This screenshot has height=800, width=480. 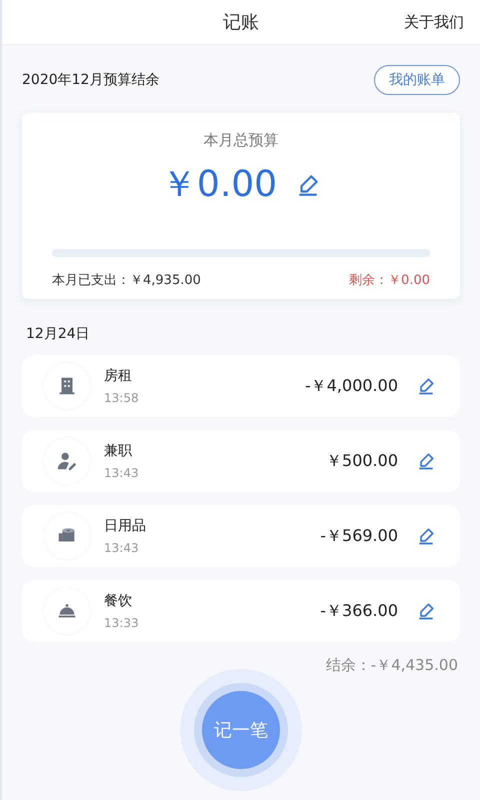 I want to click on entry-amount: -￥4,000.00, so click(x=351, y=386).